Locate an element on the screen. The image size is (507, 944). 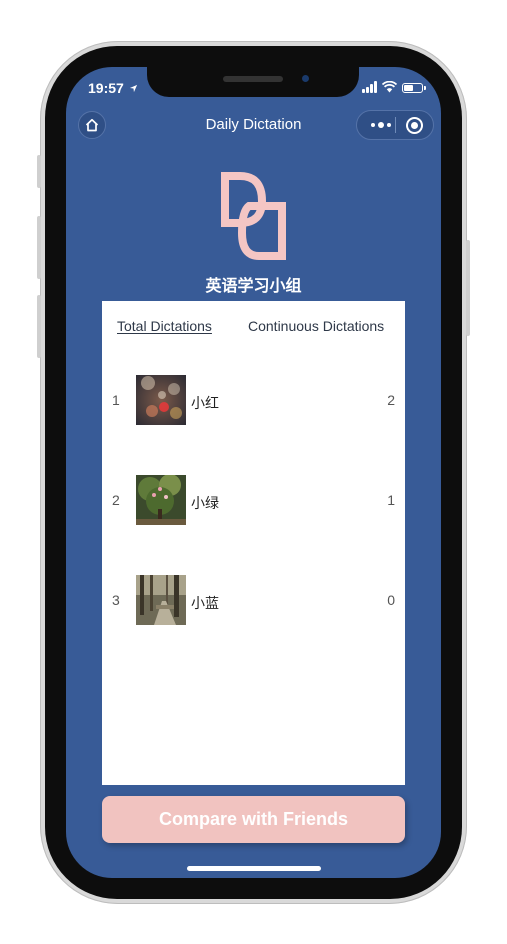
battery-icon is located at coordinates (412, 88).